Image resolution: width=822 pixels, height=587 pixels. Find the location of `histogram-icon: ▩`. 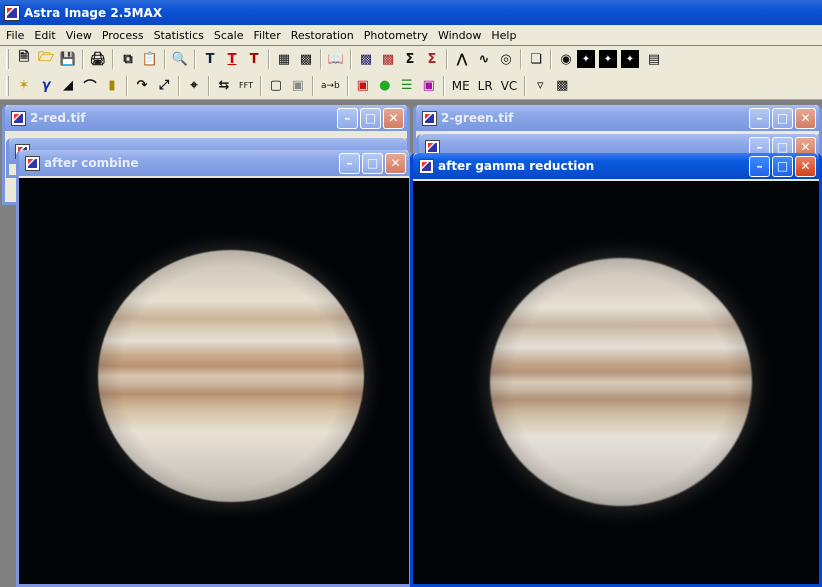

histogram-icon: ▩ is located at coordinates (366, 59).